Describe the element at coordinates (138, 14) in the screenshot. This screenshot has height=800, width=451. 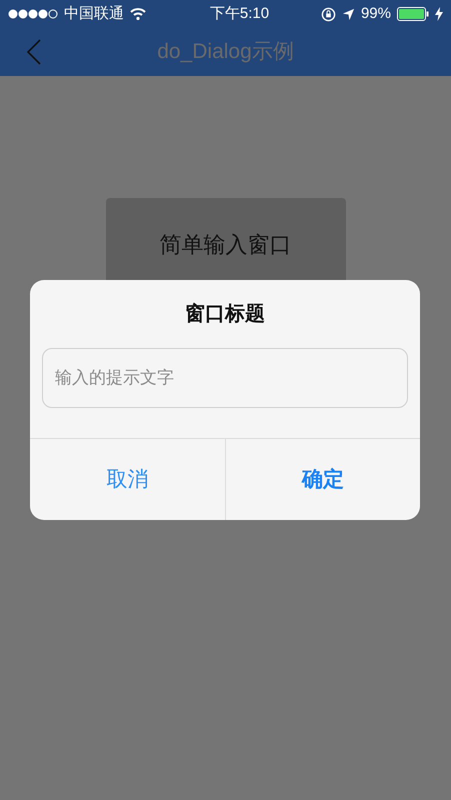
I see `wifi-icon` at that location.